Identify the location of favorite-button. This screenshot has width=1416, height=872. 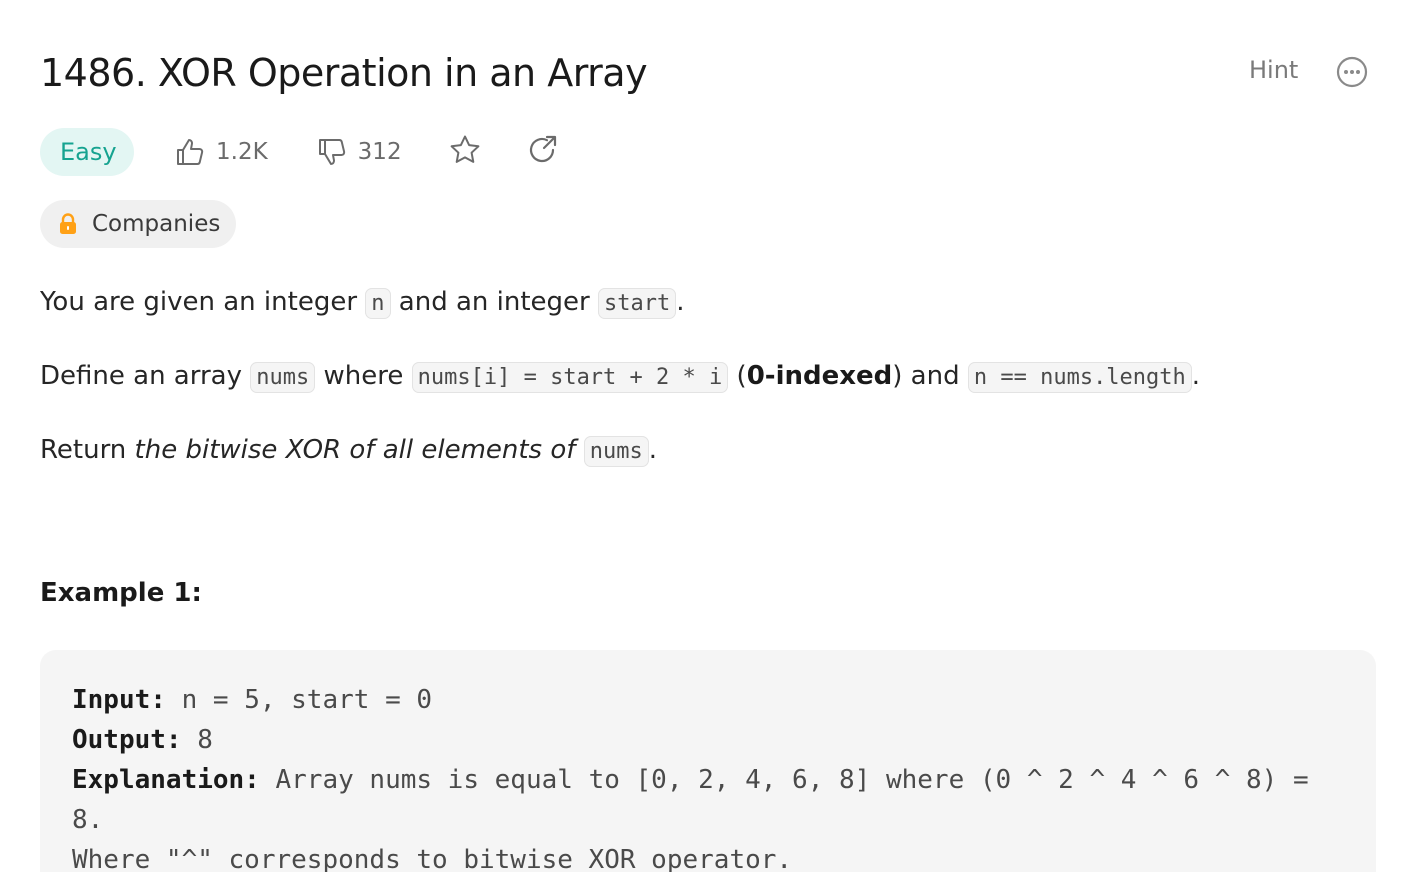
(465, 152).